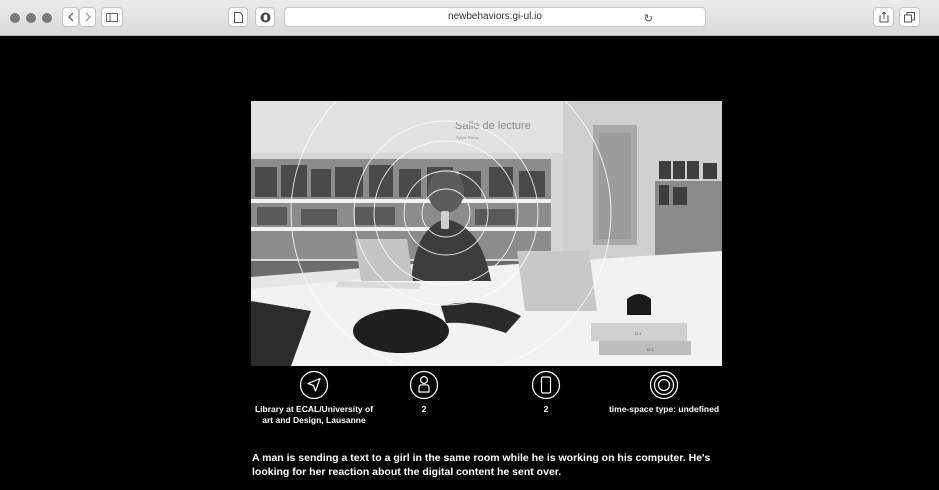  I want to click on info-time-space: time-space type: undefined, so click(664, 392).